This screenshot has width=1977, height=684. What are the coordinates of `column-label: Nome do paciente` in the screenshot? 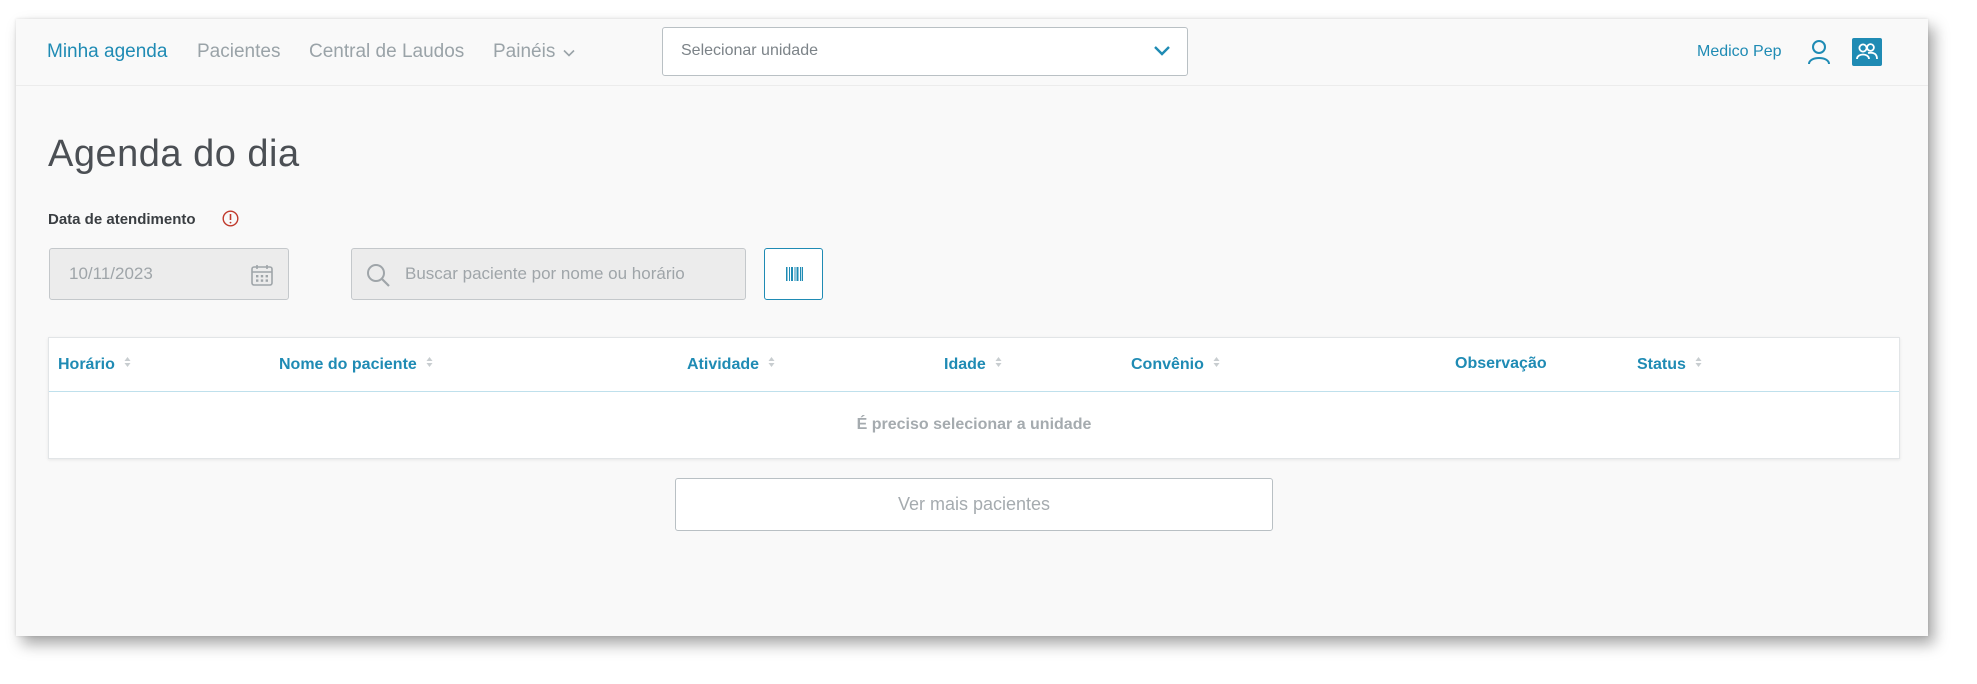 It's located at (348, 364).